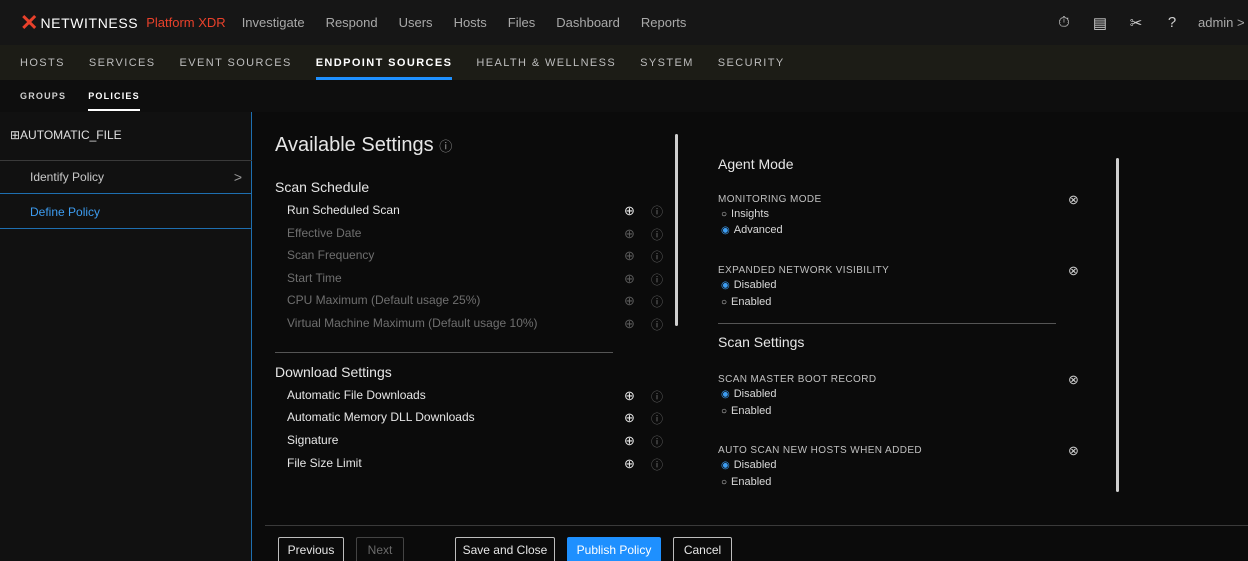  What do you see at coordinates (588, 22) in the screenshot?
I see `nav-dashboard: Dashboard` at bounding box center [588, 22].